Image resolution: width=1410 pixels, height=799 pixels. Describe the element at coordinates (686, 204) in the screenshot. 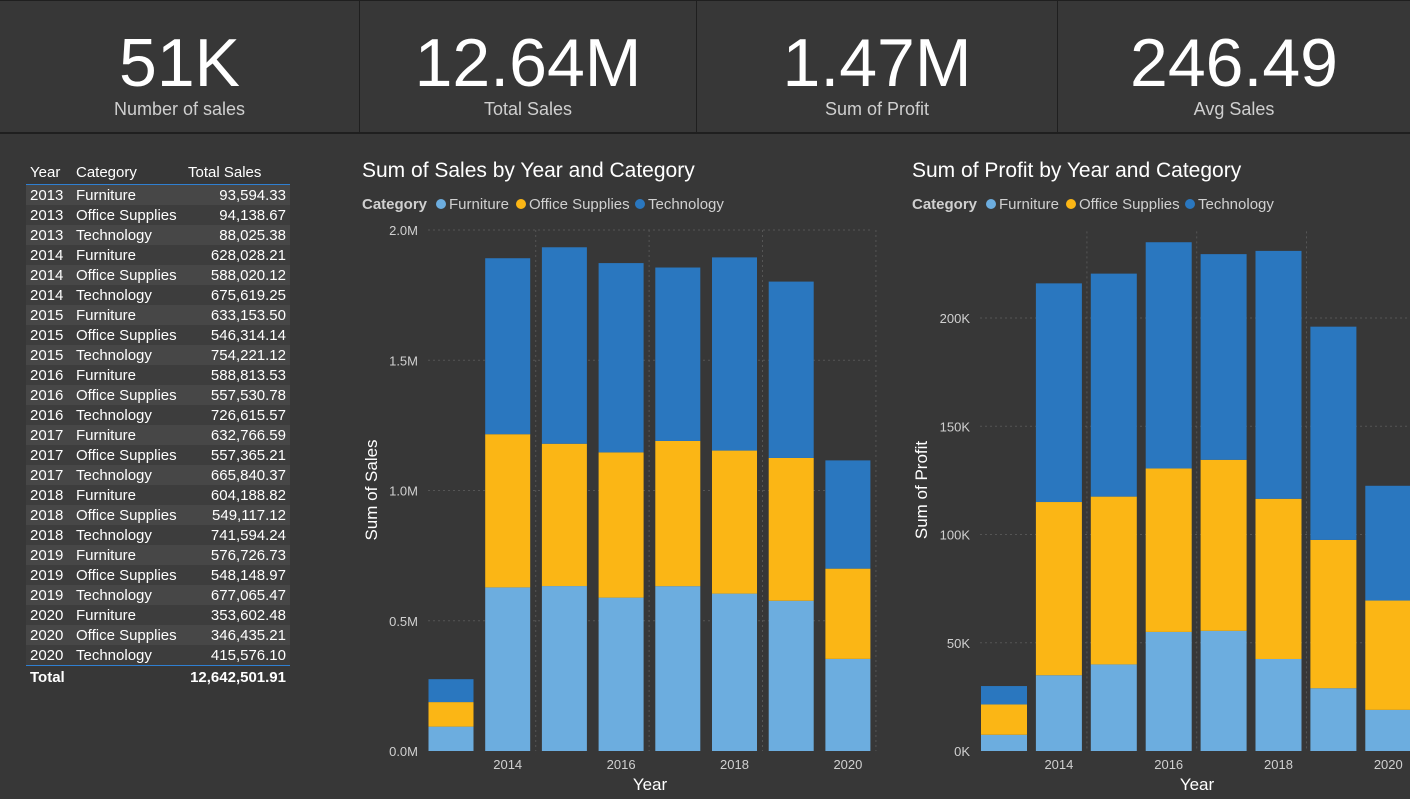

I see `legend-label: Technology` at that location.